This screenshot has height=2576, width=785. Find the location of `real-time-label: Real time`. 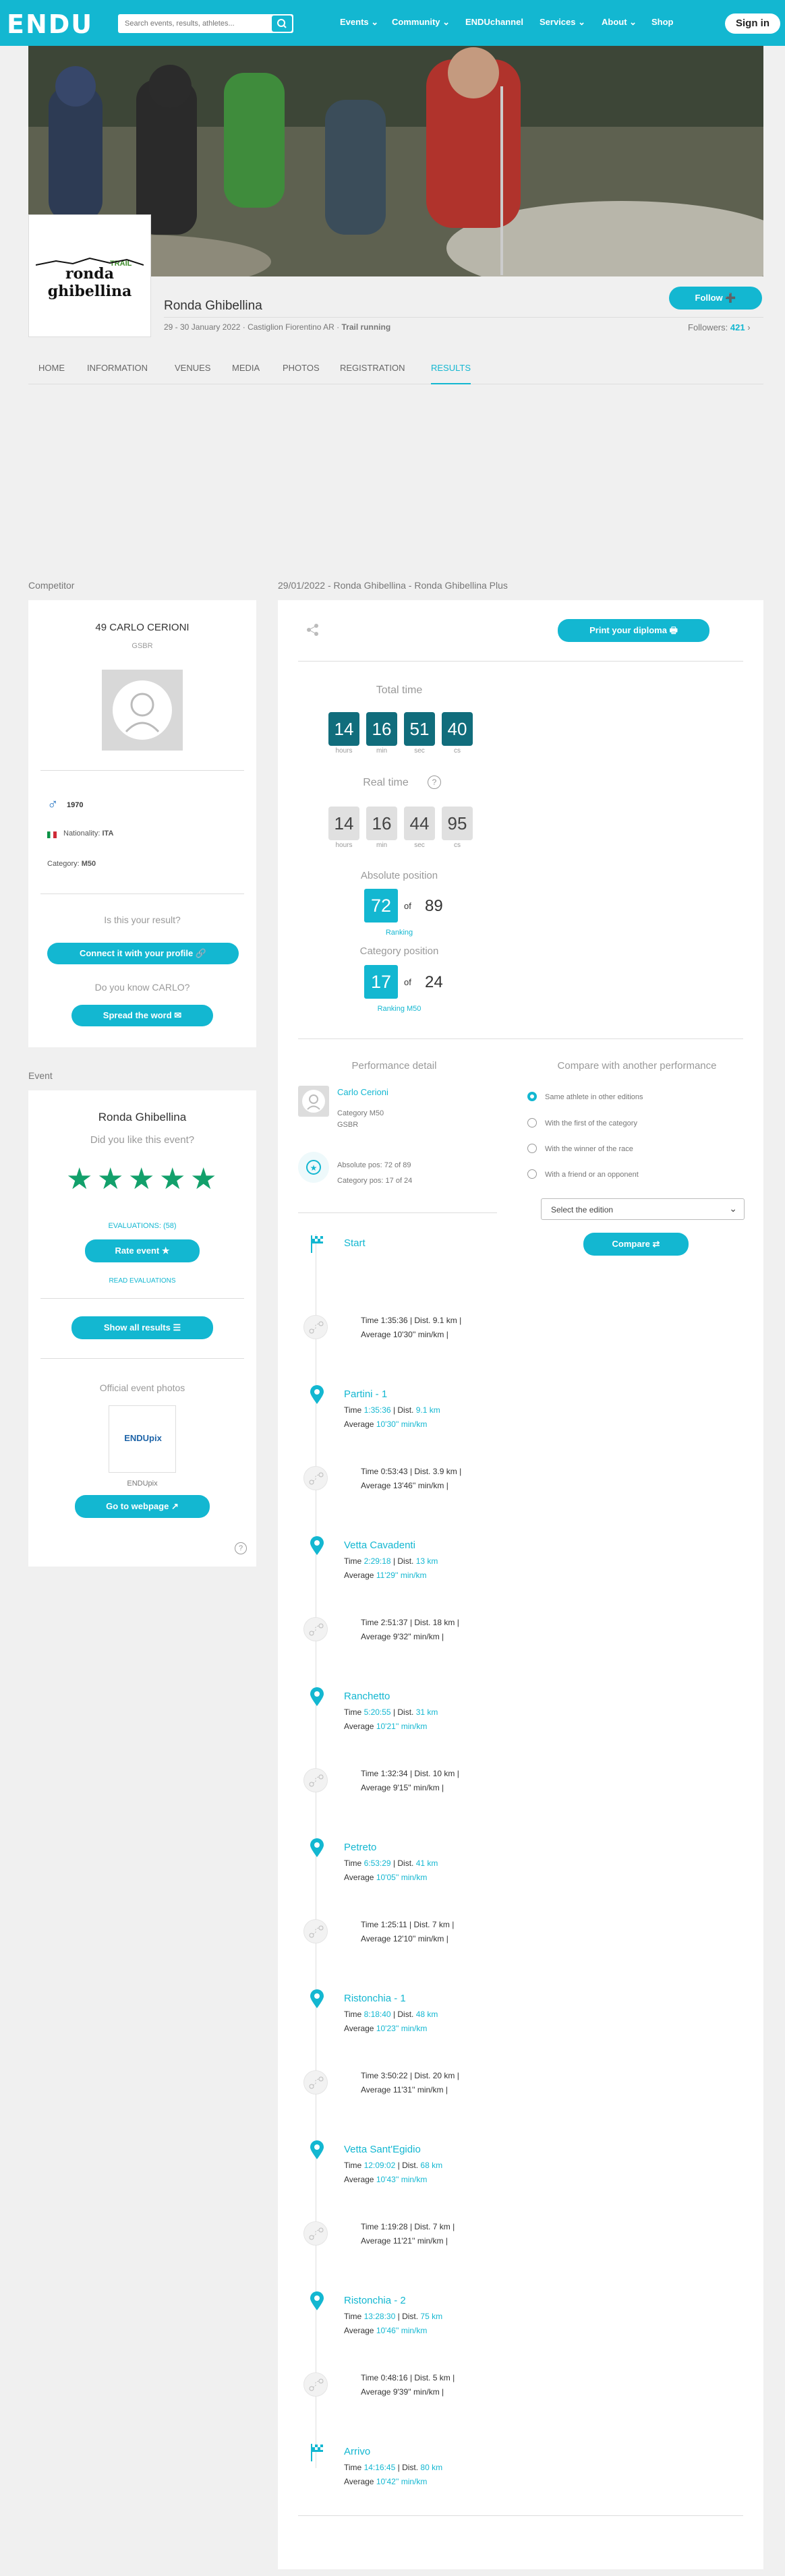

real-time-label: Real time is located at coordinates (386, 783).